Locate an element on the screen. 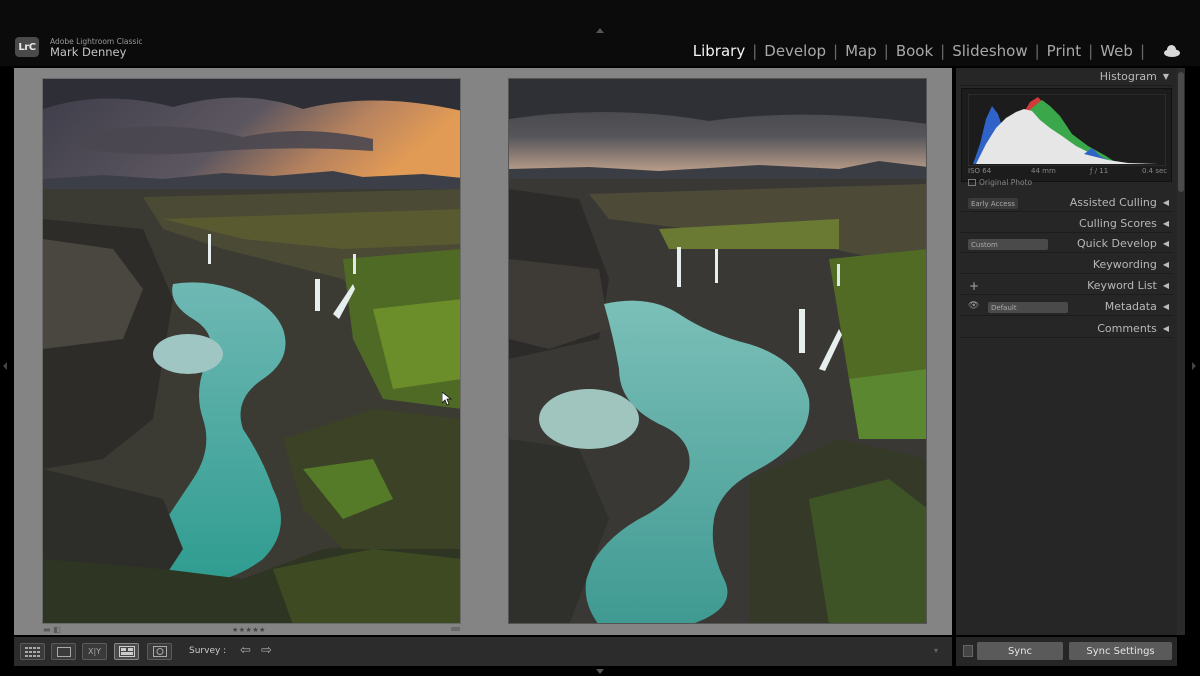 The image size is (1200, 676). compare-view-icon: X|Y is located at coordinates (94, 651).